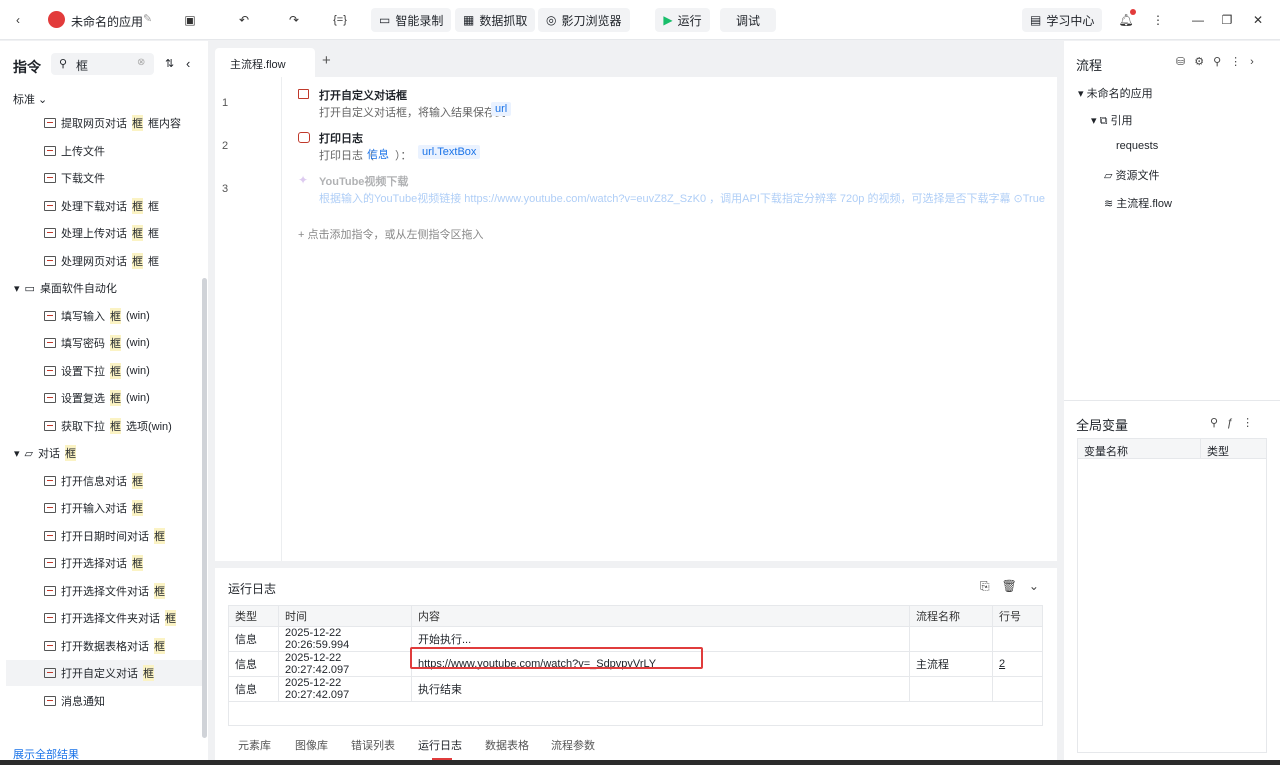 The image size is (1280, 765). I want to click on command-item: 填写输入框 (win), so click(97, 316).